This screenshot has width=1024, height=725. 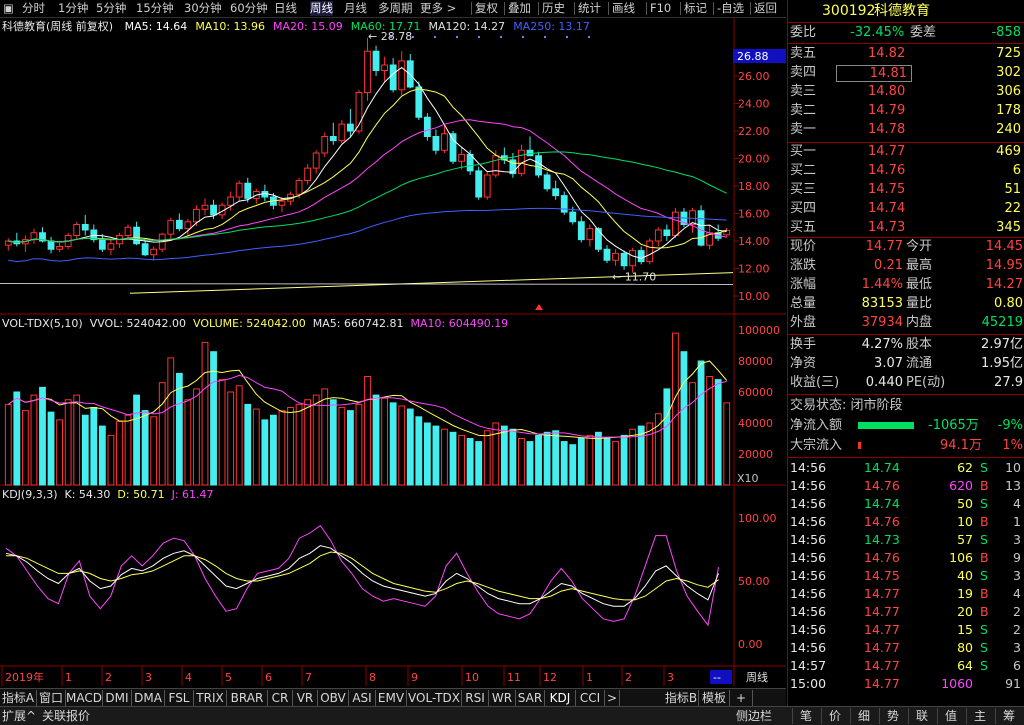 What do you see at coordinates (84, 698) in the screenshot?
I see `indicator-tab-macd: MACD` at bounding box center [84, 698].